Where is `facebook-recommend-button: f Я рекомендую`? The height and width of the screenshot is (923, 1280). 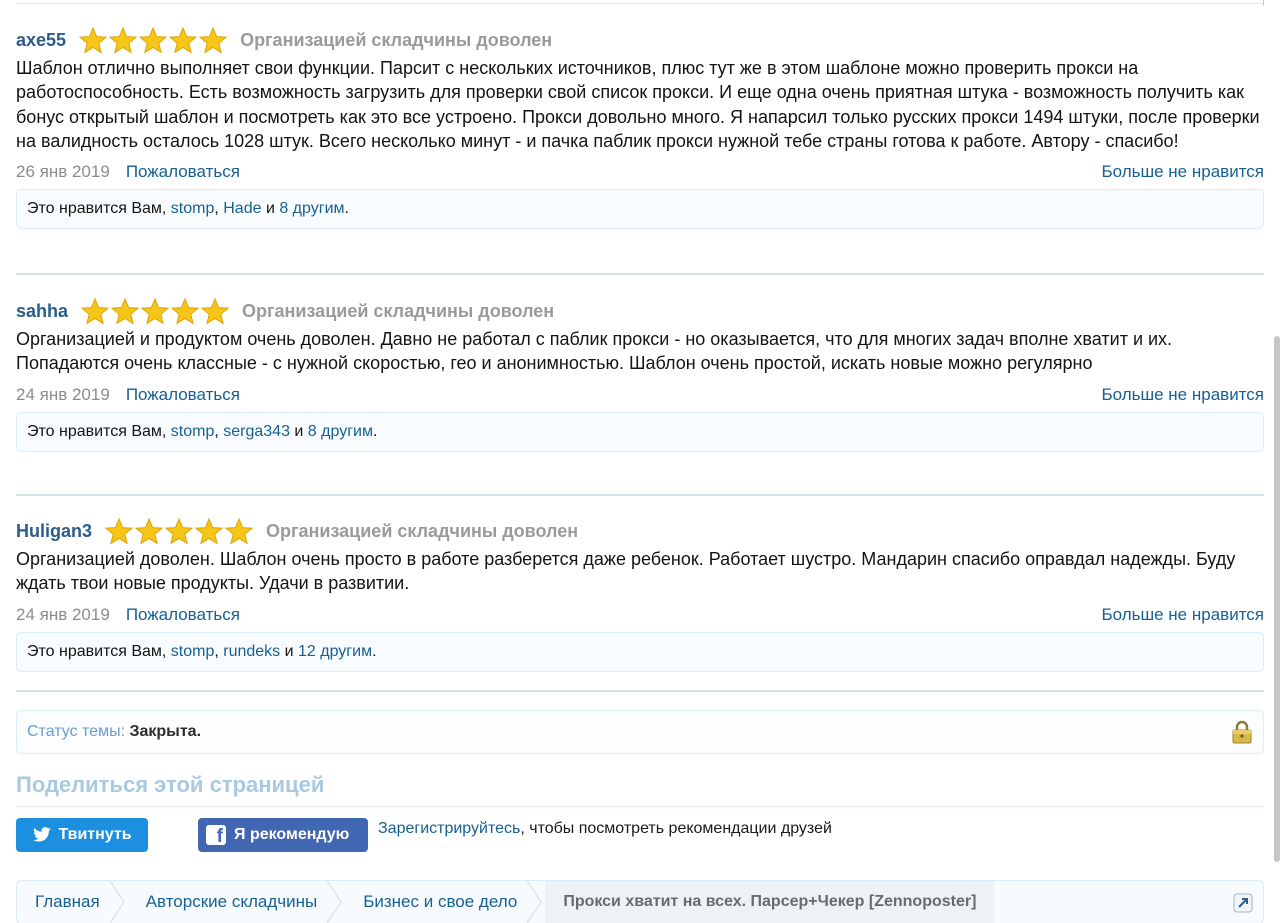 facebook-recommend-button: f Я рекомендую is located at coordinates (283, 835).